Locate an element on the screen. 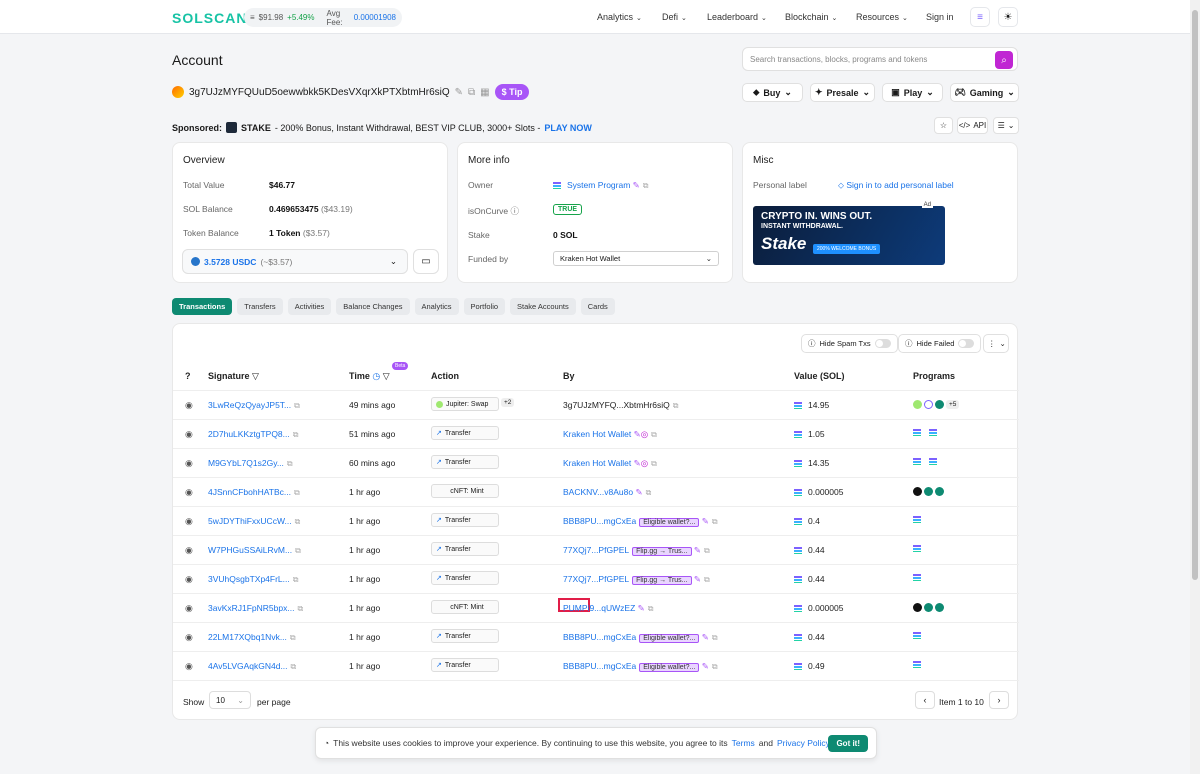 This screenshot has height=774, width=1200. solana-network-icon: ≡ is located at coordinates (980, 17).